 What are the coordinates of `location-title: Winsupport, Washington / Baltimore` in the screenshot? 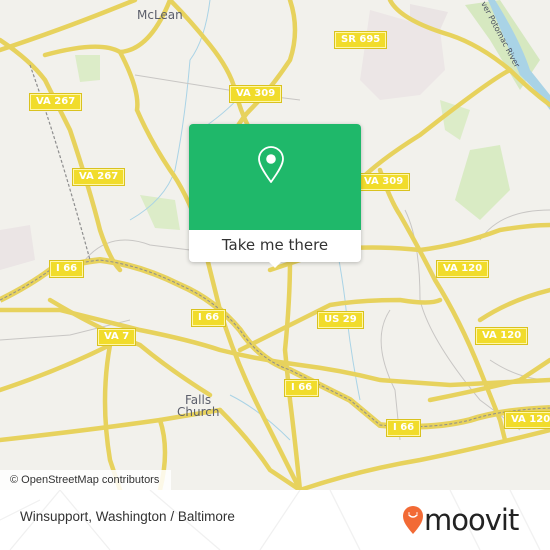 It's located at (127, 516).